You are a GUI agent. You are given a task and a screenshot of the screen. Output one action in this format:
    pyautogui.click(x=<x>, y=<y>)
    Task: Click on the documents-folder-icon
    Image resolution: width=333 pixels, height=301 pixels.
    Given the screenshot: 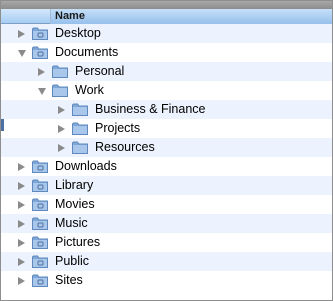 What is the action you would take?
    pyautogui.click(x=40, y=52)
    